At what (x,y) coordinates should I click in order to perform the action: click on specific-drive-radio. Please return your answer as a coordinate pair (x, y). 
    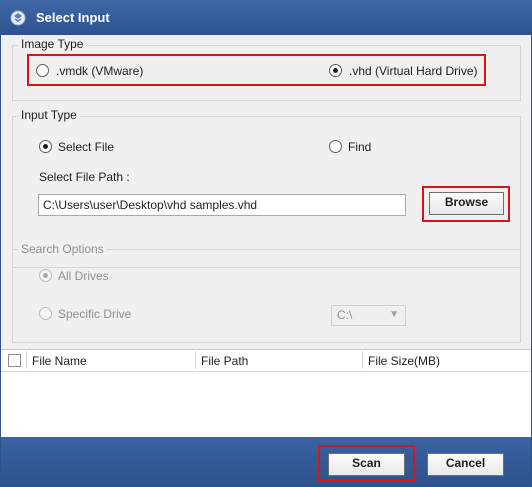
    Looking at the image, I should click on (45, 313).